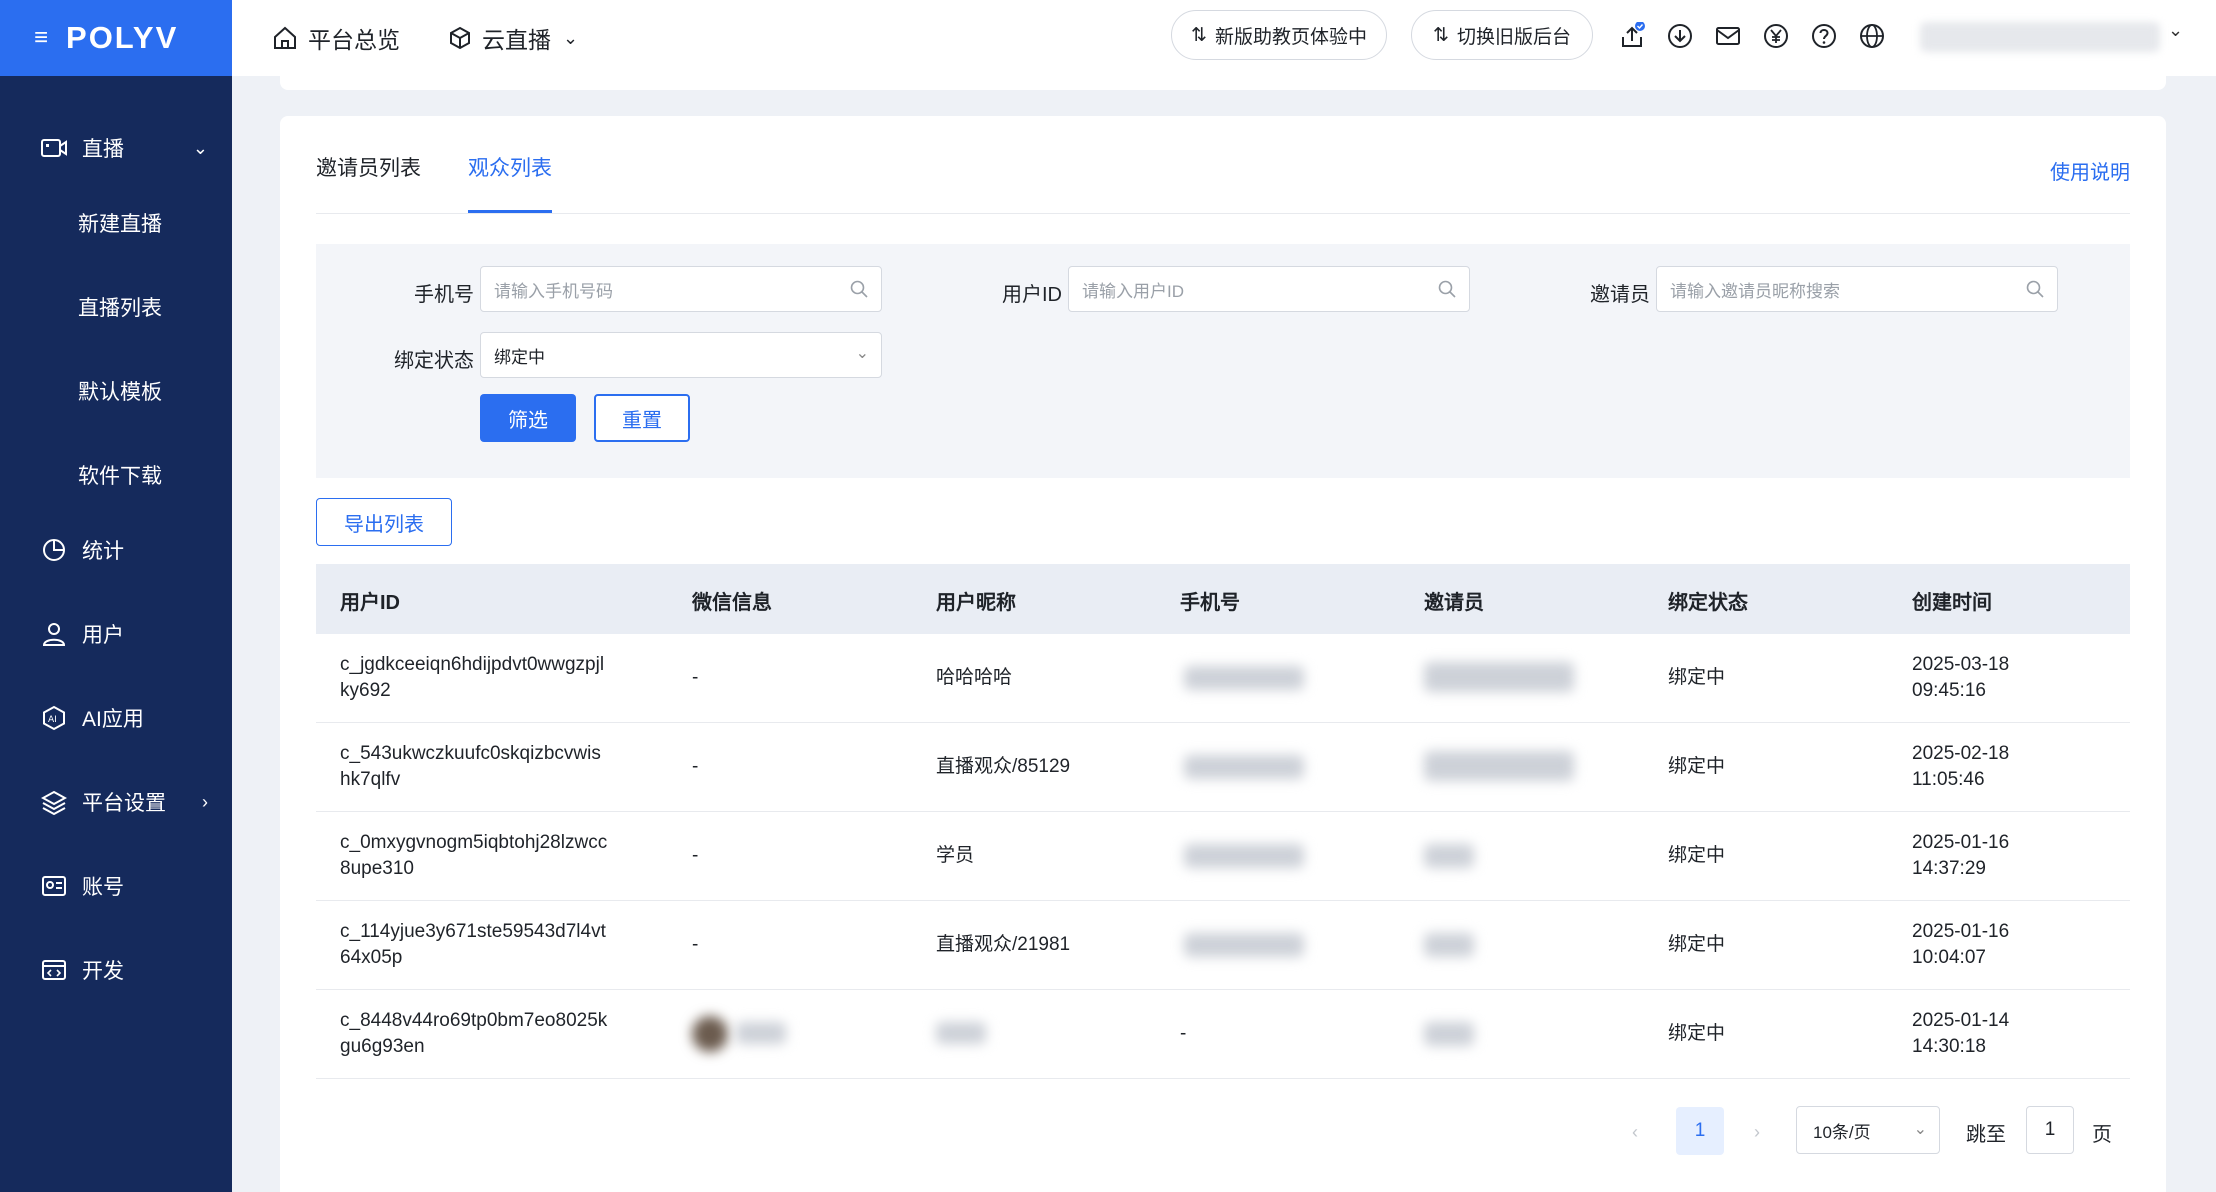 Image resolution: width=2216 pixels, height=1192 pixels. I want to click on nickname-cell-redacted, so click(961, 1033).